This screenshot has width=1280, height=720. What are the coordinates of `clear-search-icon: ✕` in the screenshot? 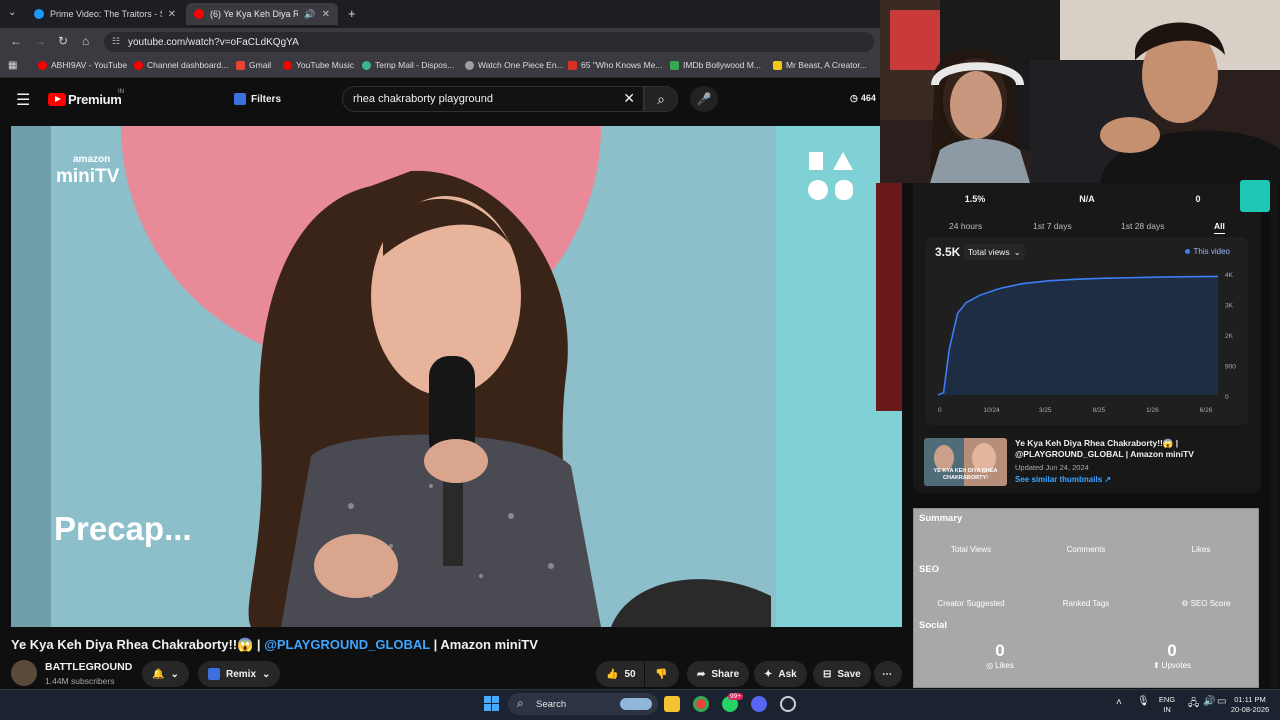 It's located at (629, 98).